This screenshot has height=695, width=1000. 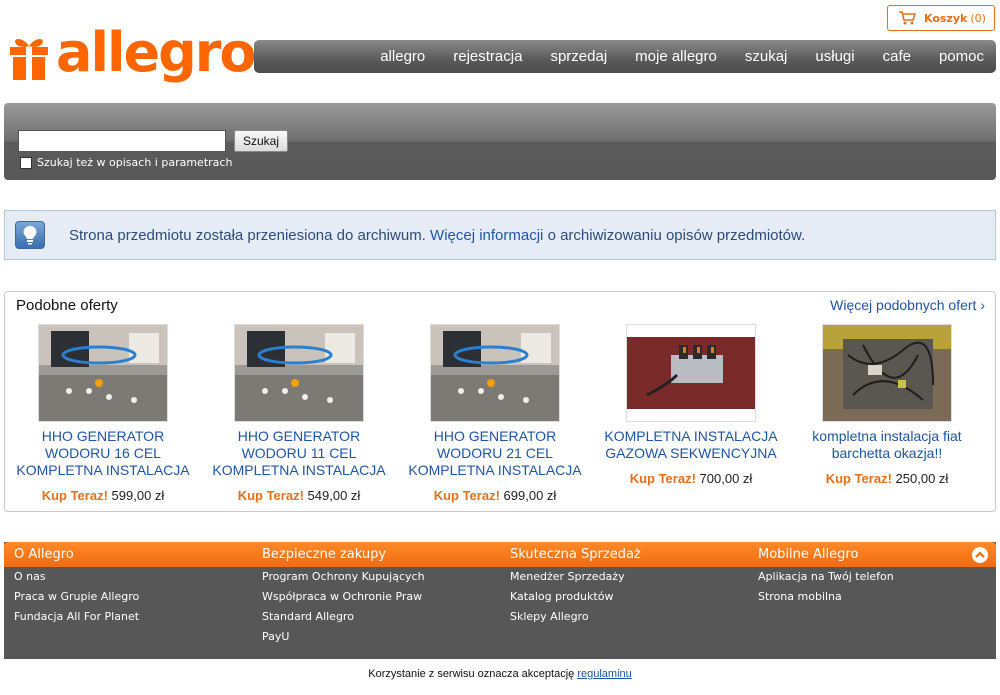 I want to click on footer-link: PayU, so click(x=382, y=637).